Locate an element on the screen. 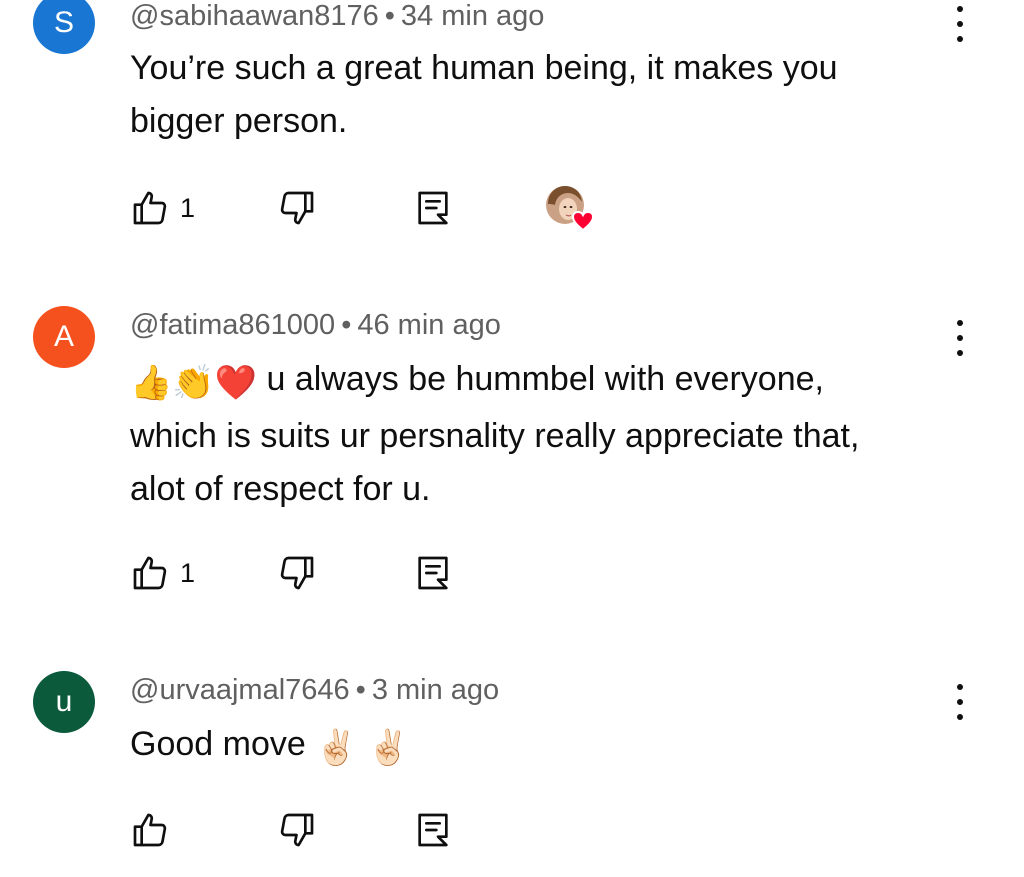 The height and width of the screenshot is (877, 1024). avatar-letter: A is located at coordinates (63, 336).